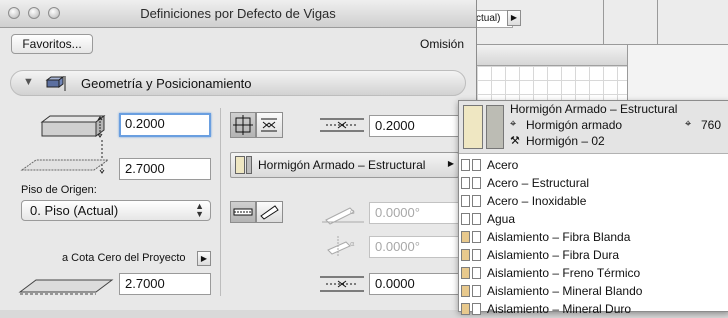 Image resolution: width=728 pixels, height=318 pixels. I want to click on reference-label: a Cota Cero del Proyecto, so click(124, 258).